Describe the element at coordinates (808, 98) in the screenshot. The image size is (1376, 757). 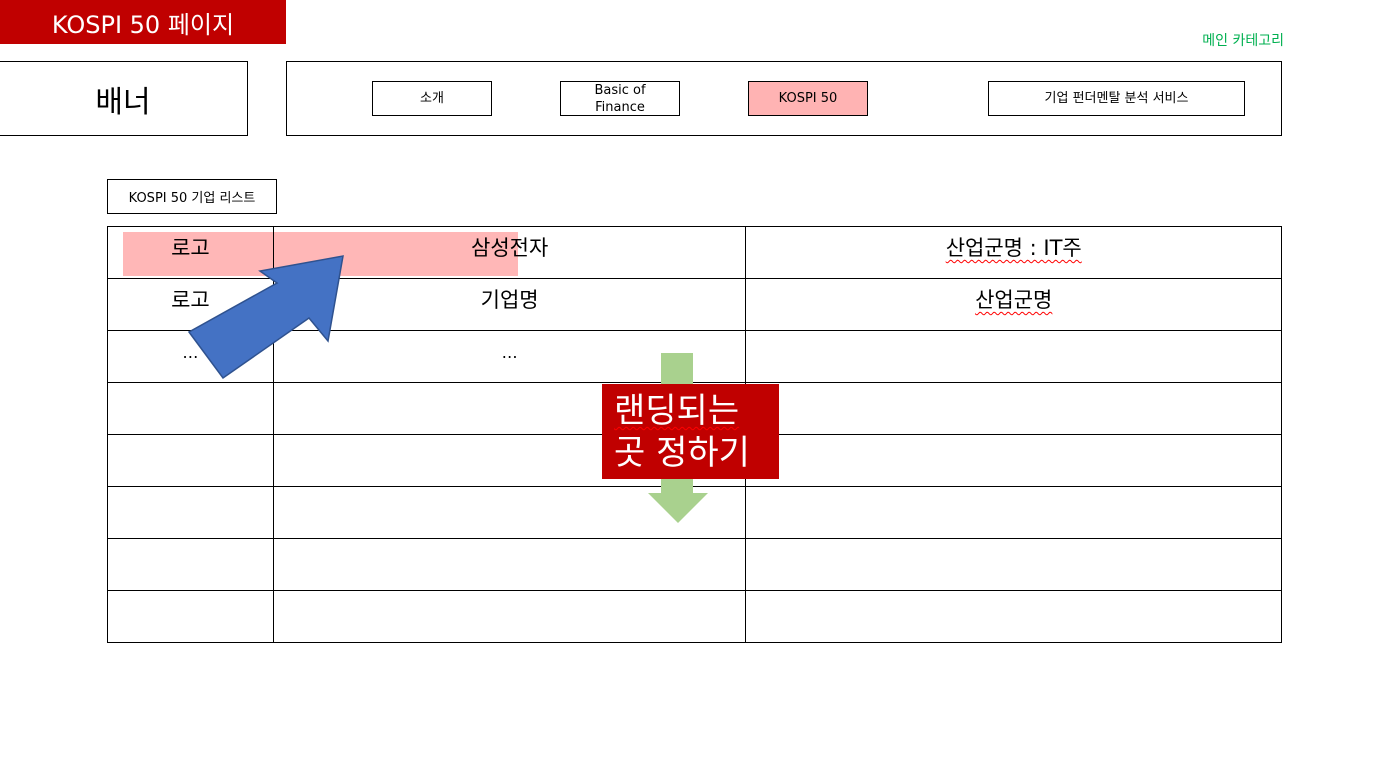
I see `nav-kospi50-button: KOSPI 50` at that location.